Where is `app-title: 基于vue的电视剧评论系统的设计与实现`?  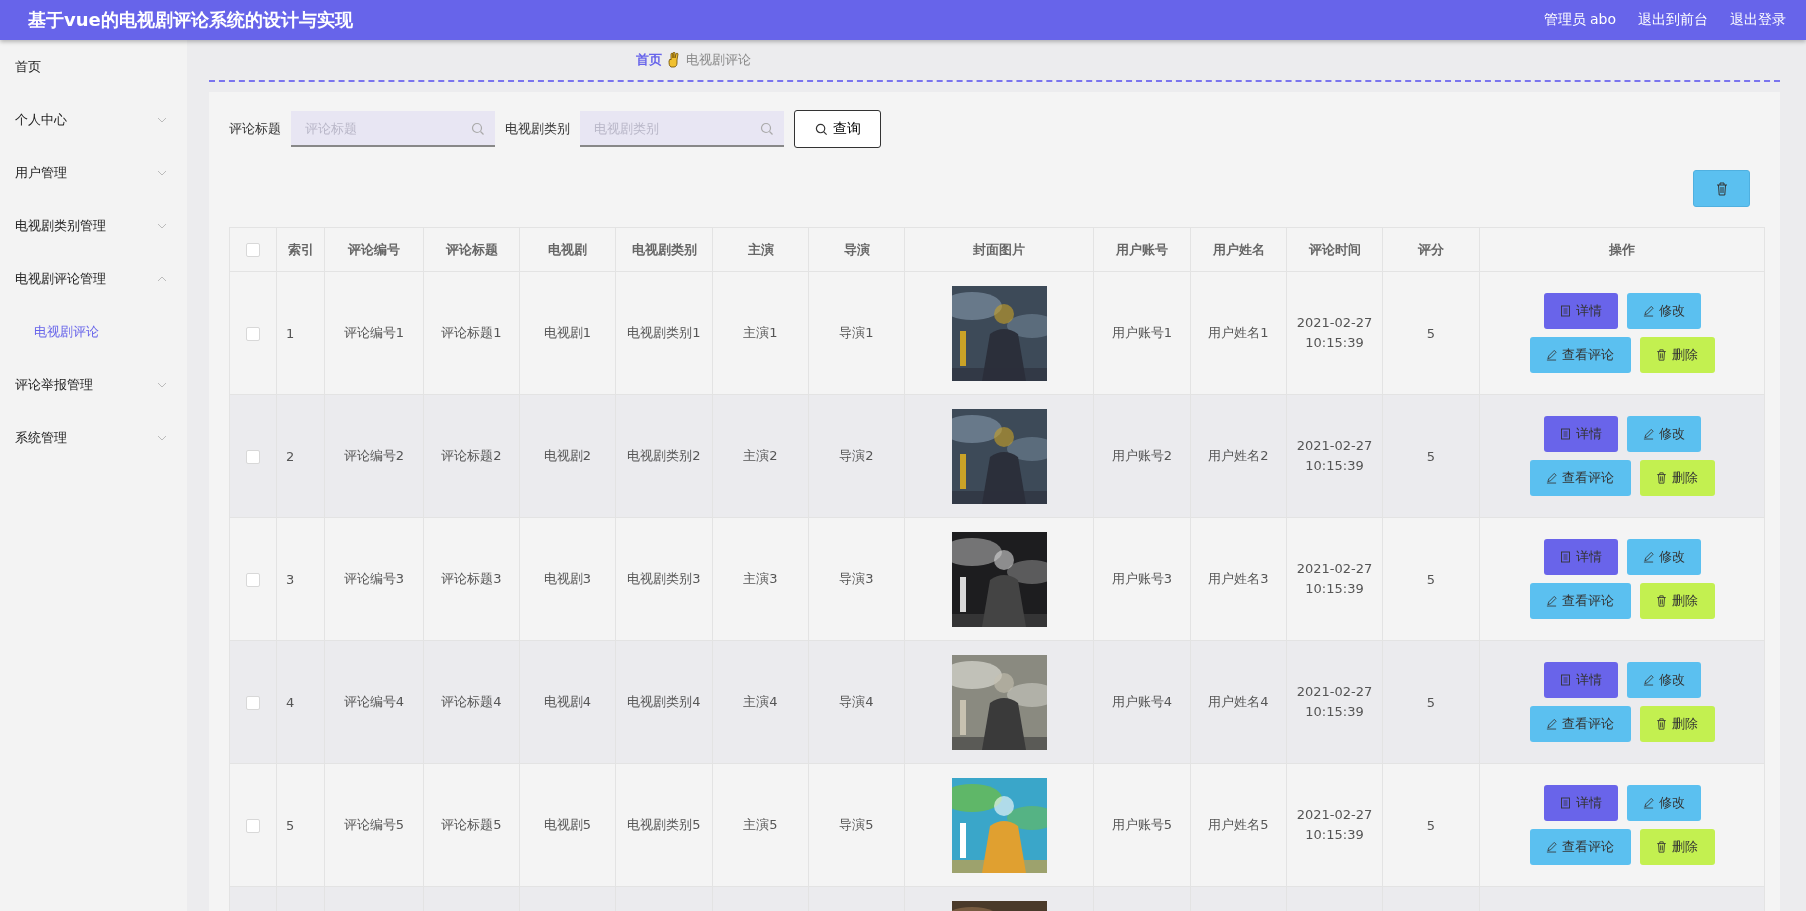 app-title: 基于vue的电视剧评论系统的设计与实现 is located at coordinates (190, 20).